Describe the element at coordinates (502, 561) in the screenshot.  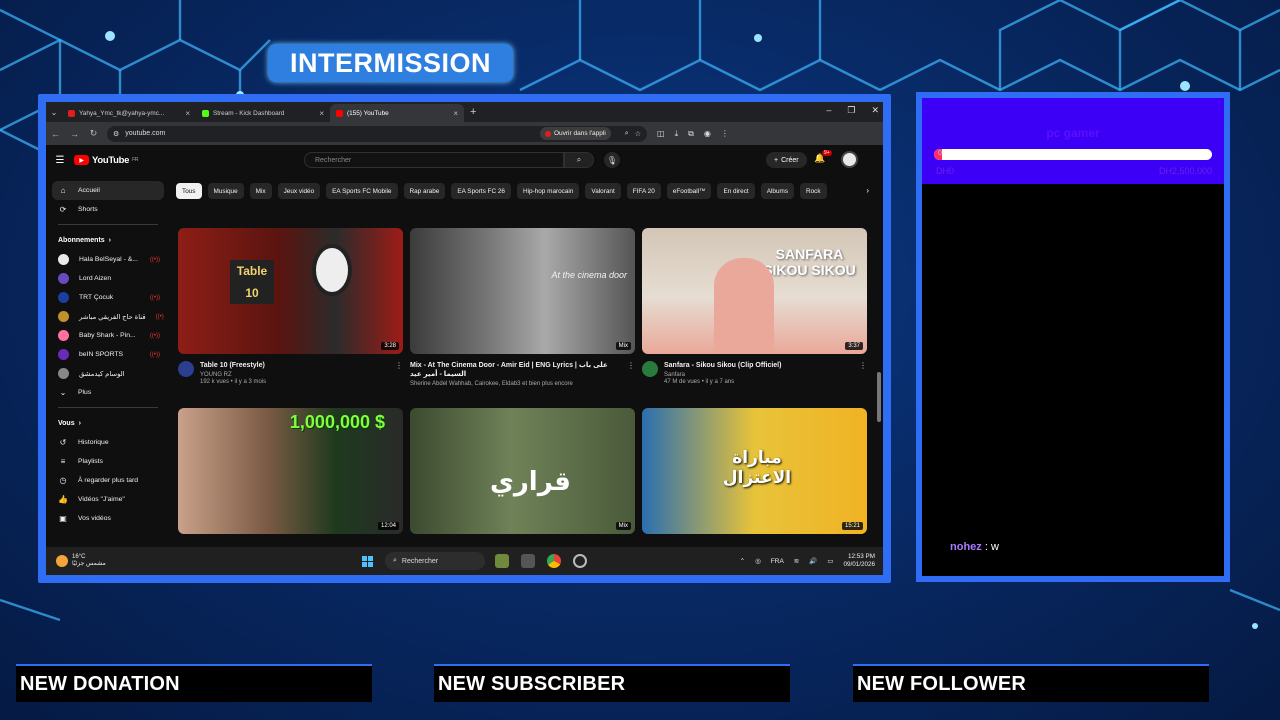
I see `pinned-app-icon` at that location.